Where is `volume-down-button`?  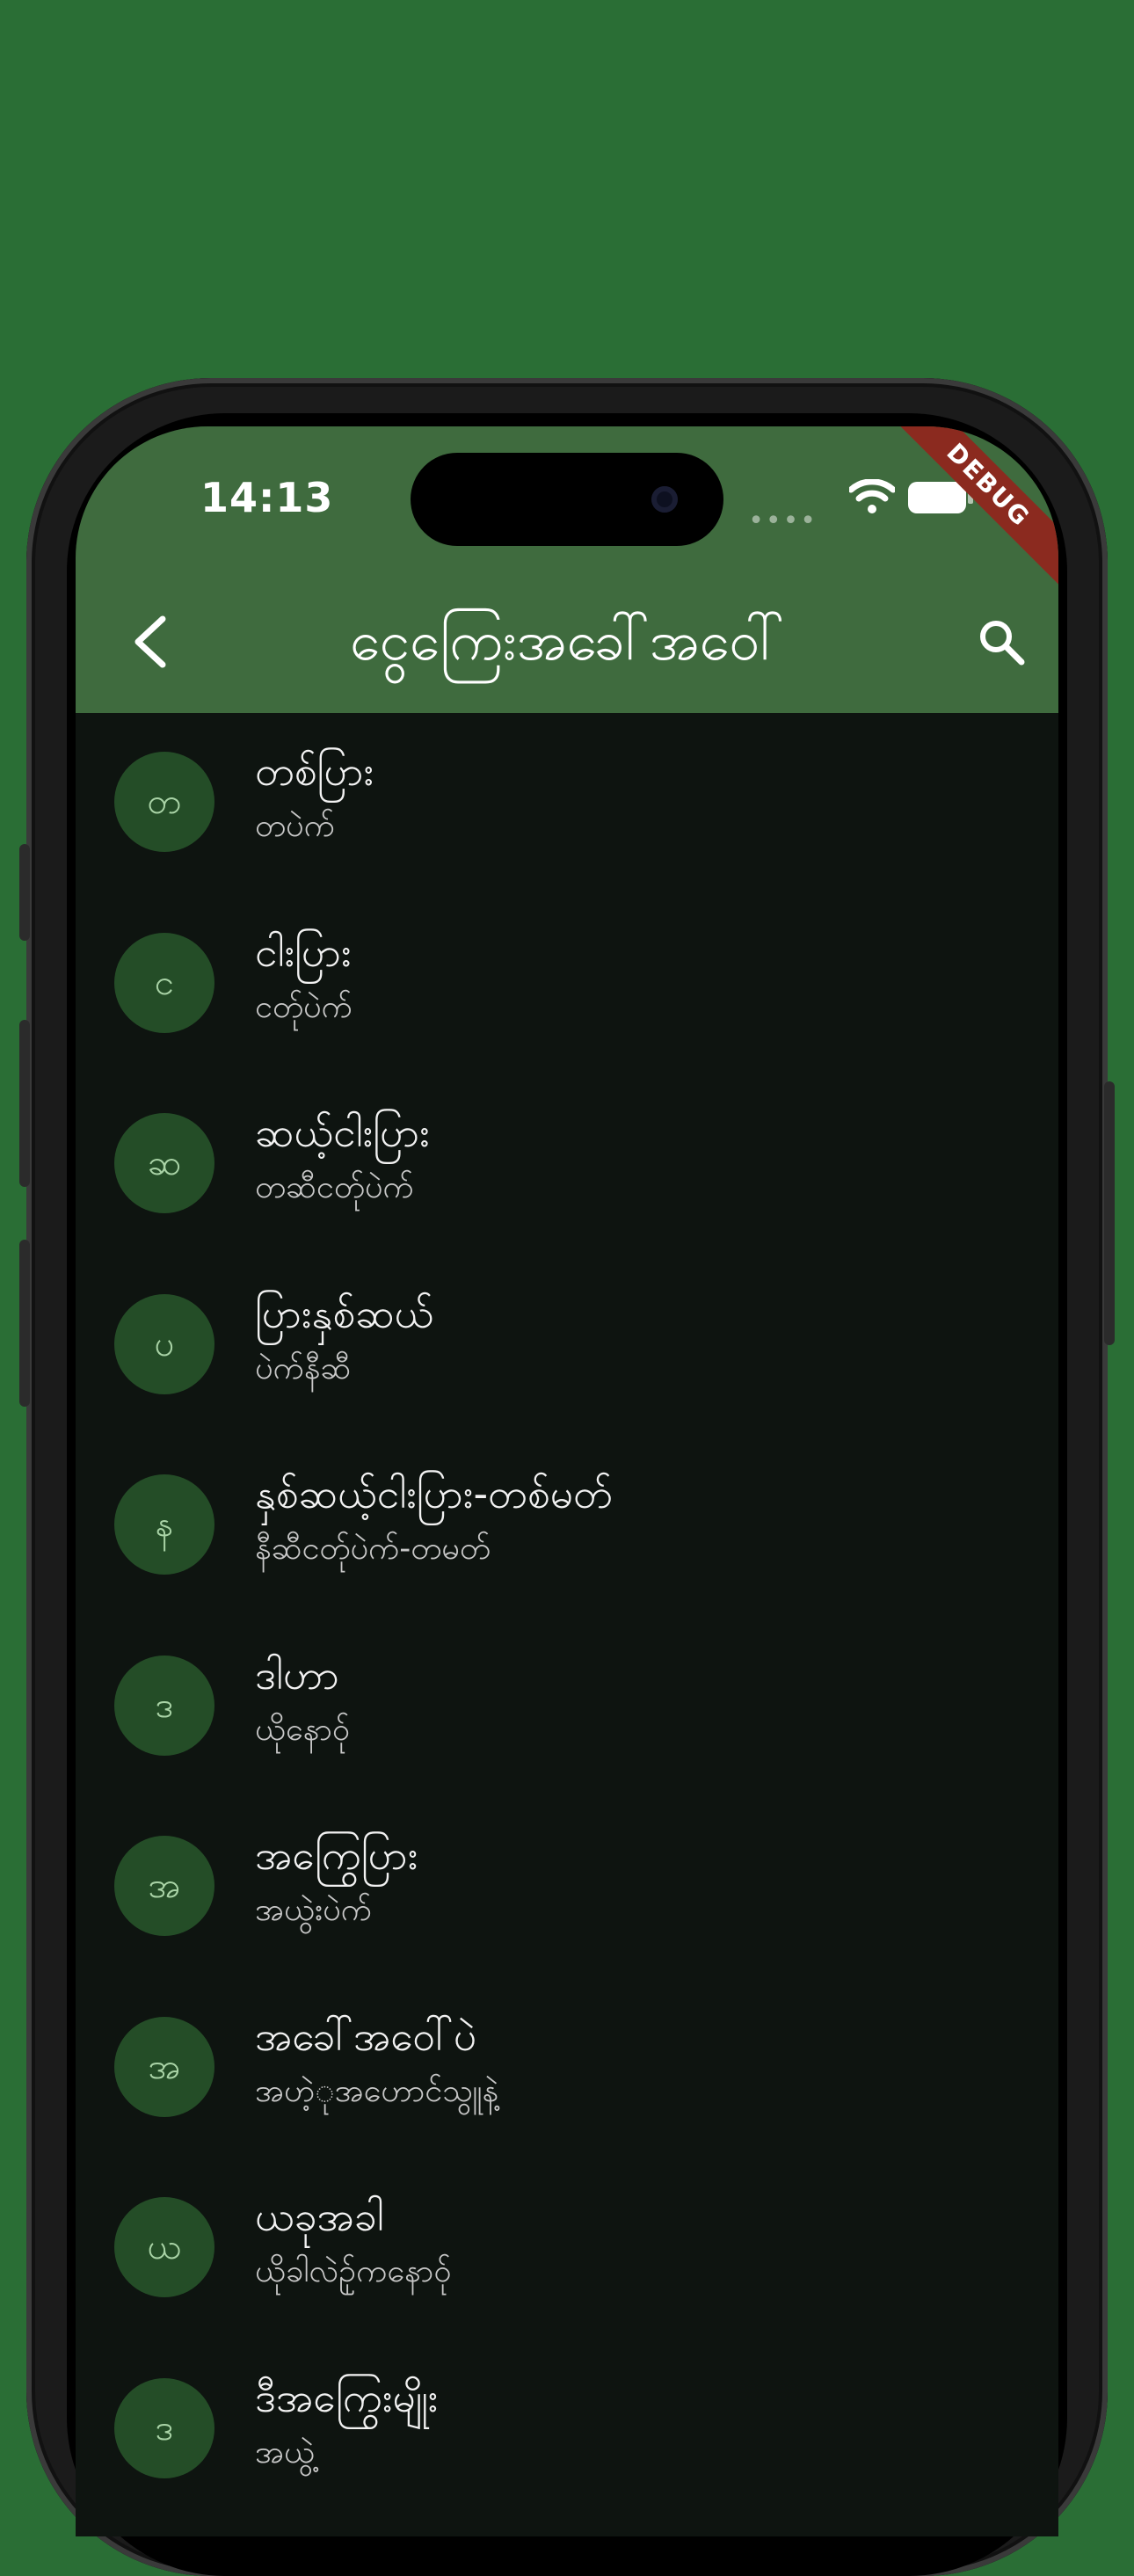
volume-down-button is located at coordinates (25, 1323).